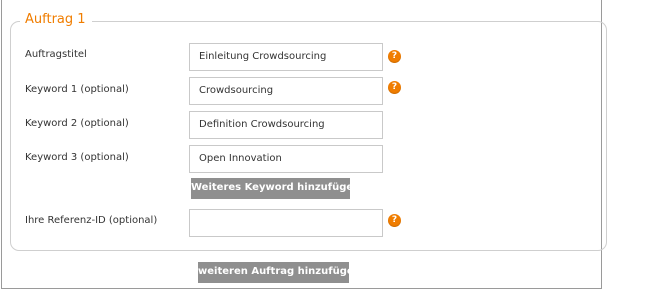 Image resolution: width=645 pixels, height=292 pixels. I want to click on keyword-1-label: Keyword 1 (optional), so click(77, 89).